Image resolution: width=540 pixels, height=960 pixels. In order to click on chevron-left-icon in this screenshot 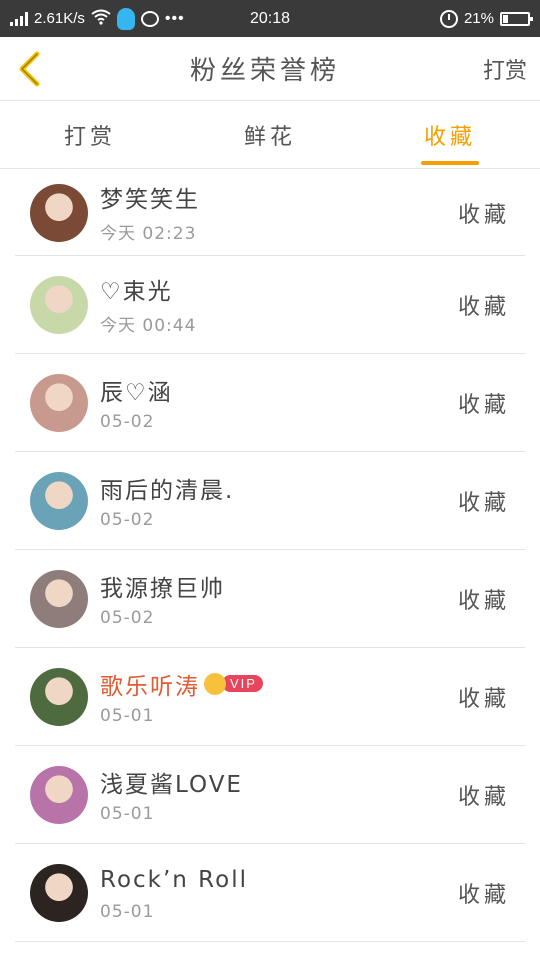, I will do `click(29, 68)`.